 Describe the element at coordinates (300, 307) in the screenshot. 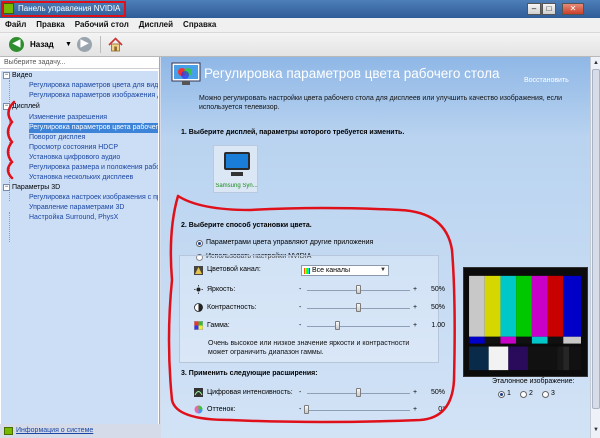

I see `contrast-minus: -` at that location.